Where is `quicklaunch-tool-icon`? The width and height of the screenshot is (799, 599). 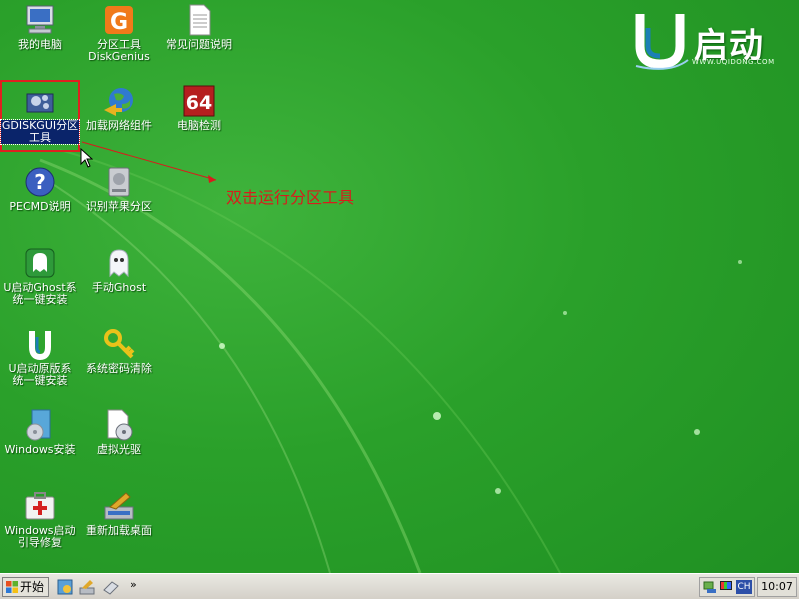
quicklaunch-tool-icon is located at coordinates (87, 587).